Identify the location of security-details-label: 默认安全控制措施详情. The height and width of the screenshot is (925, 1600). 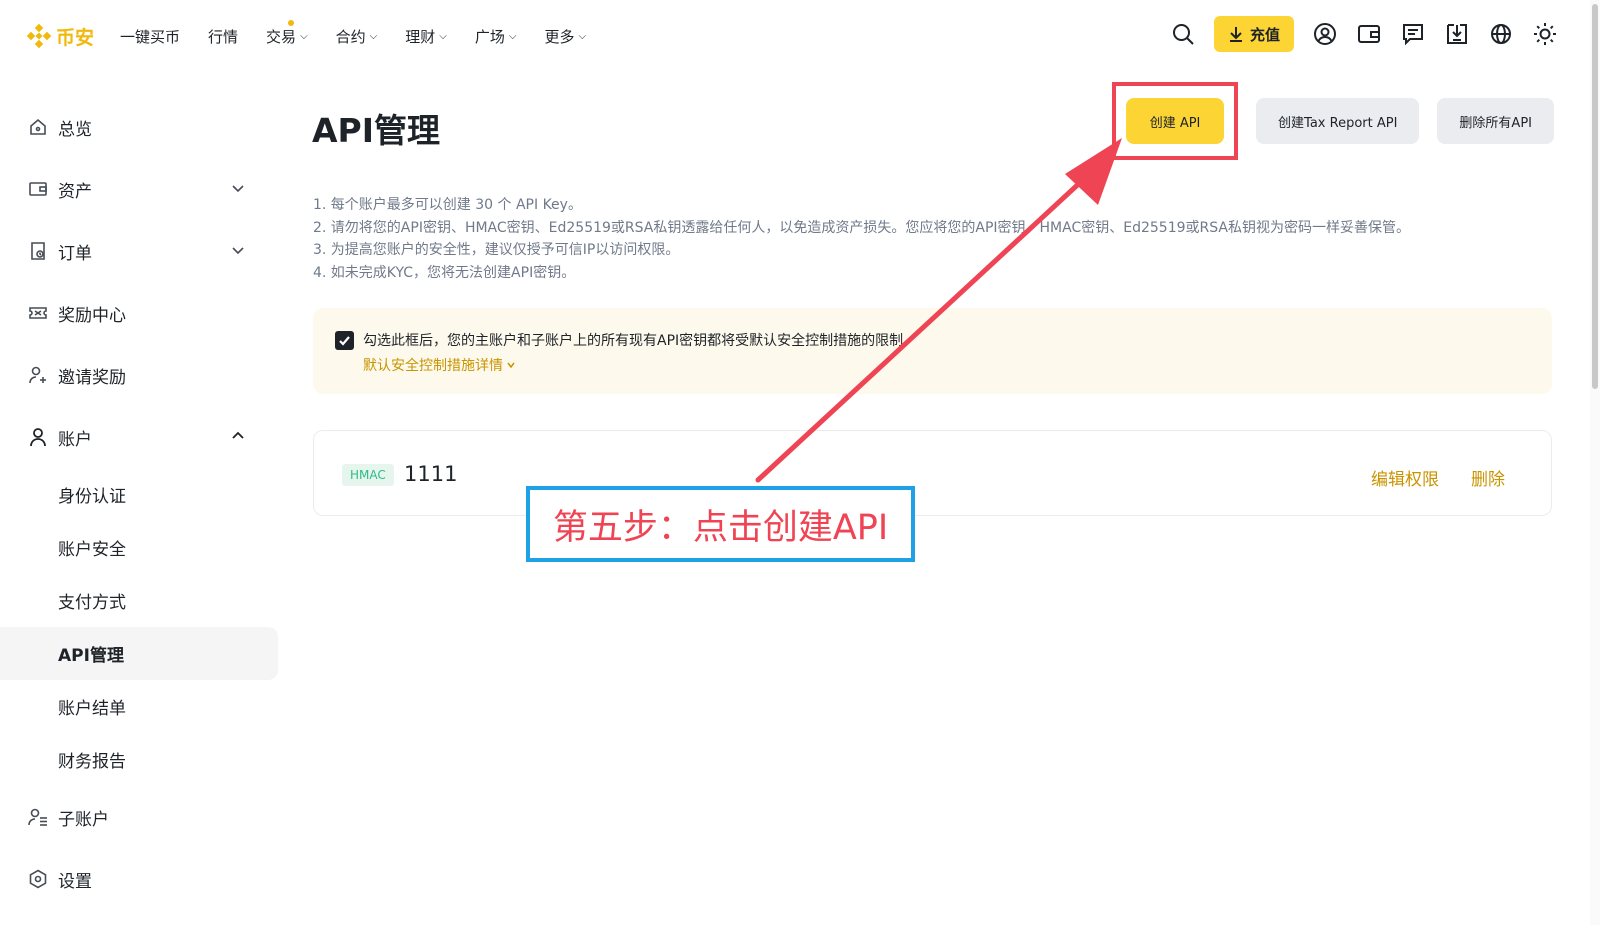
(433, 366).